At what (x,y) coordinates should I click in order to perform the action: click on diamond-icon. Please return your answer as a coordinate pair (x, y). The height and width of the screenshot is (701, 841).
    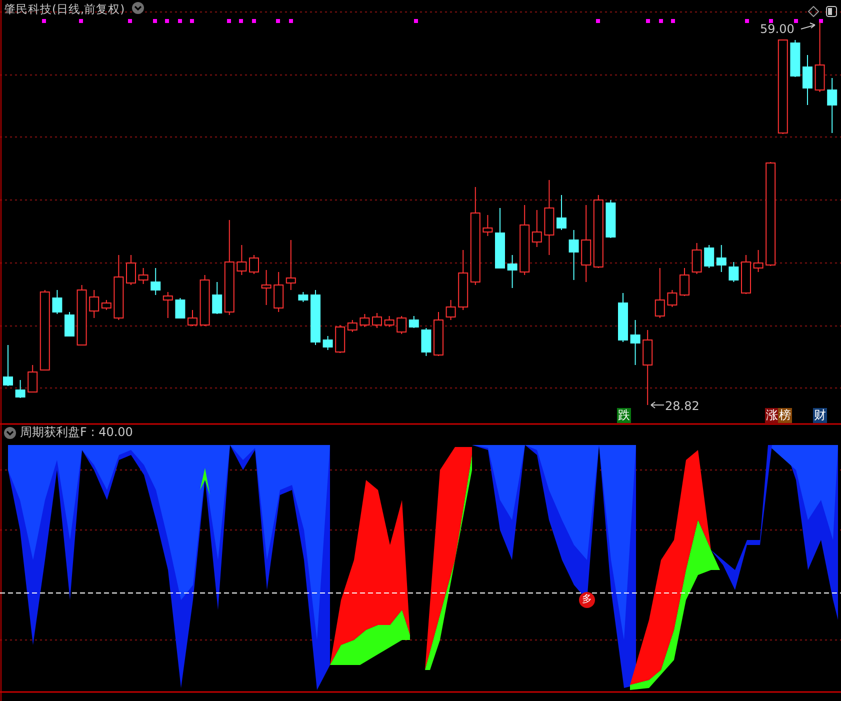
    Looking at the image, I should click on (813, 11).